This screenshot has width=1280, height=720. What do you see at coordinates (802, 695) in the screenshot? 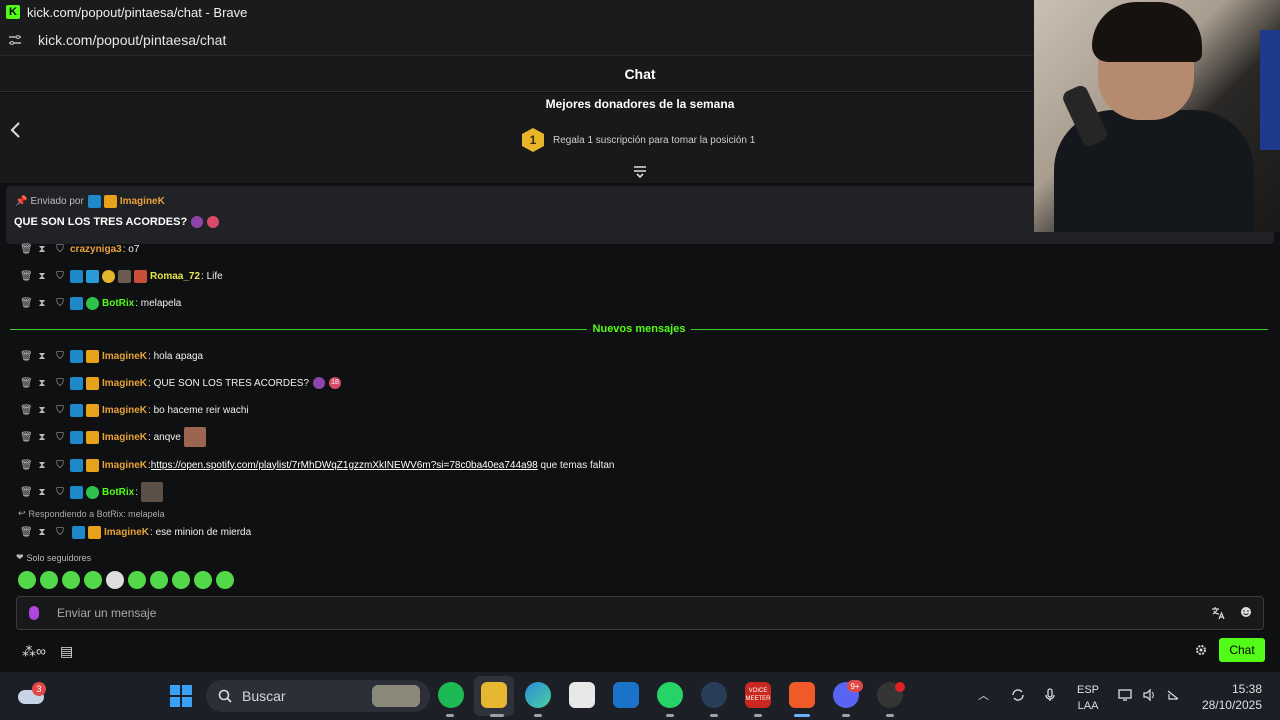
I see `brave-icon` at bounding box center [802, 695].